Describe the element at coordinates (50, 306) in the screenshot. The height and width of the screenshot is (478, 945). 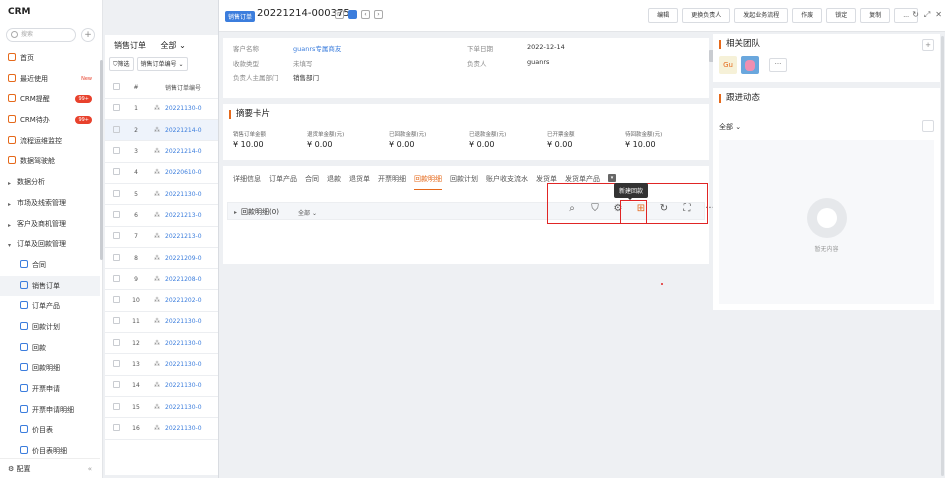
I see `nav-item: 订单产品` at that location.